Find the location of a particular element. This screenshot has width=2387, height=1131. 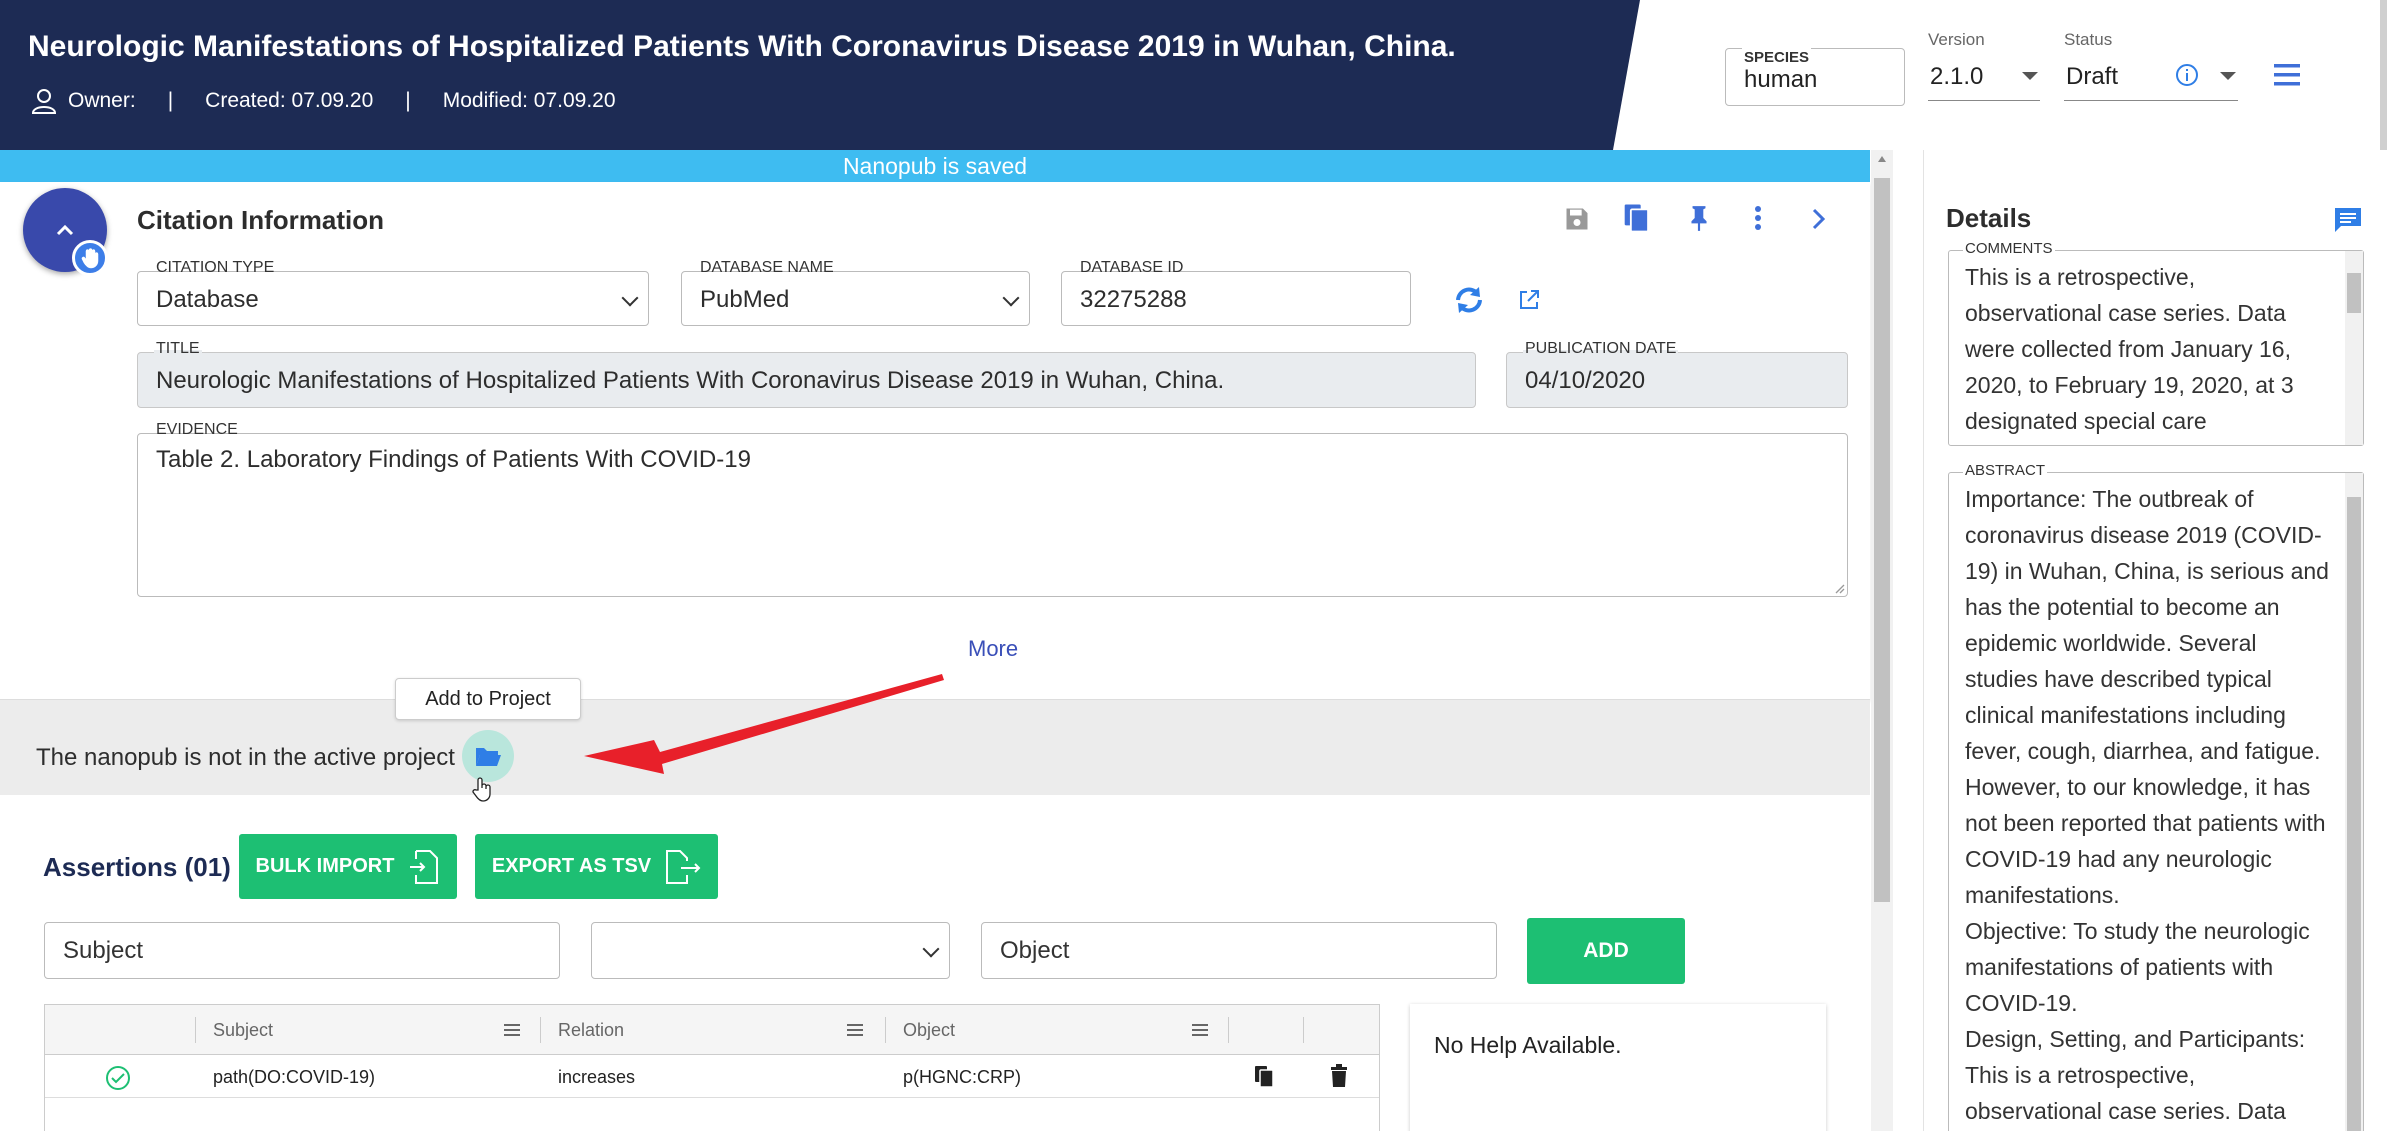

table-row: path(DO:COVID-19) increases p(HGNC:CRP) is located at coordinates (712, 1077).